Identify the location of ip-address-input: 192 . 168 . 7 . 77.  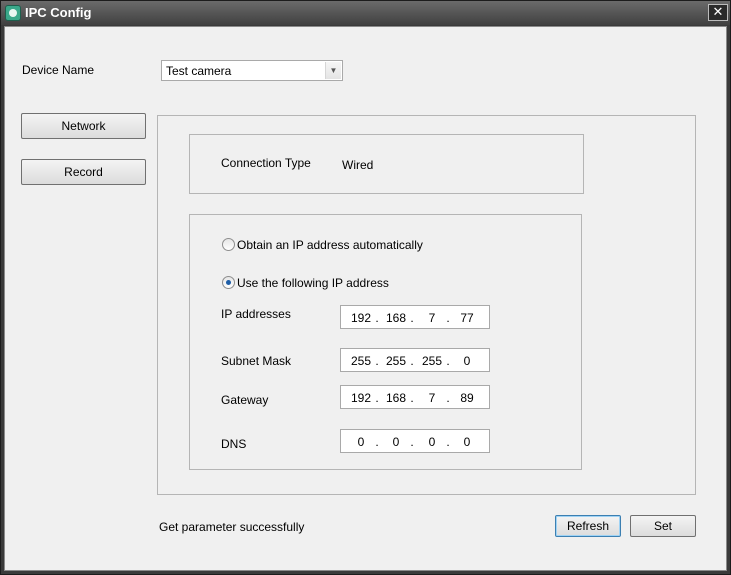
(415, 317).